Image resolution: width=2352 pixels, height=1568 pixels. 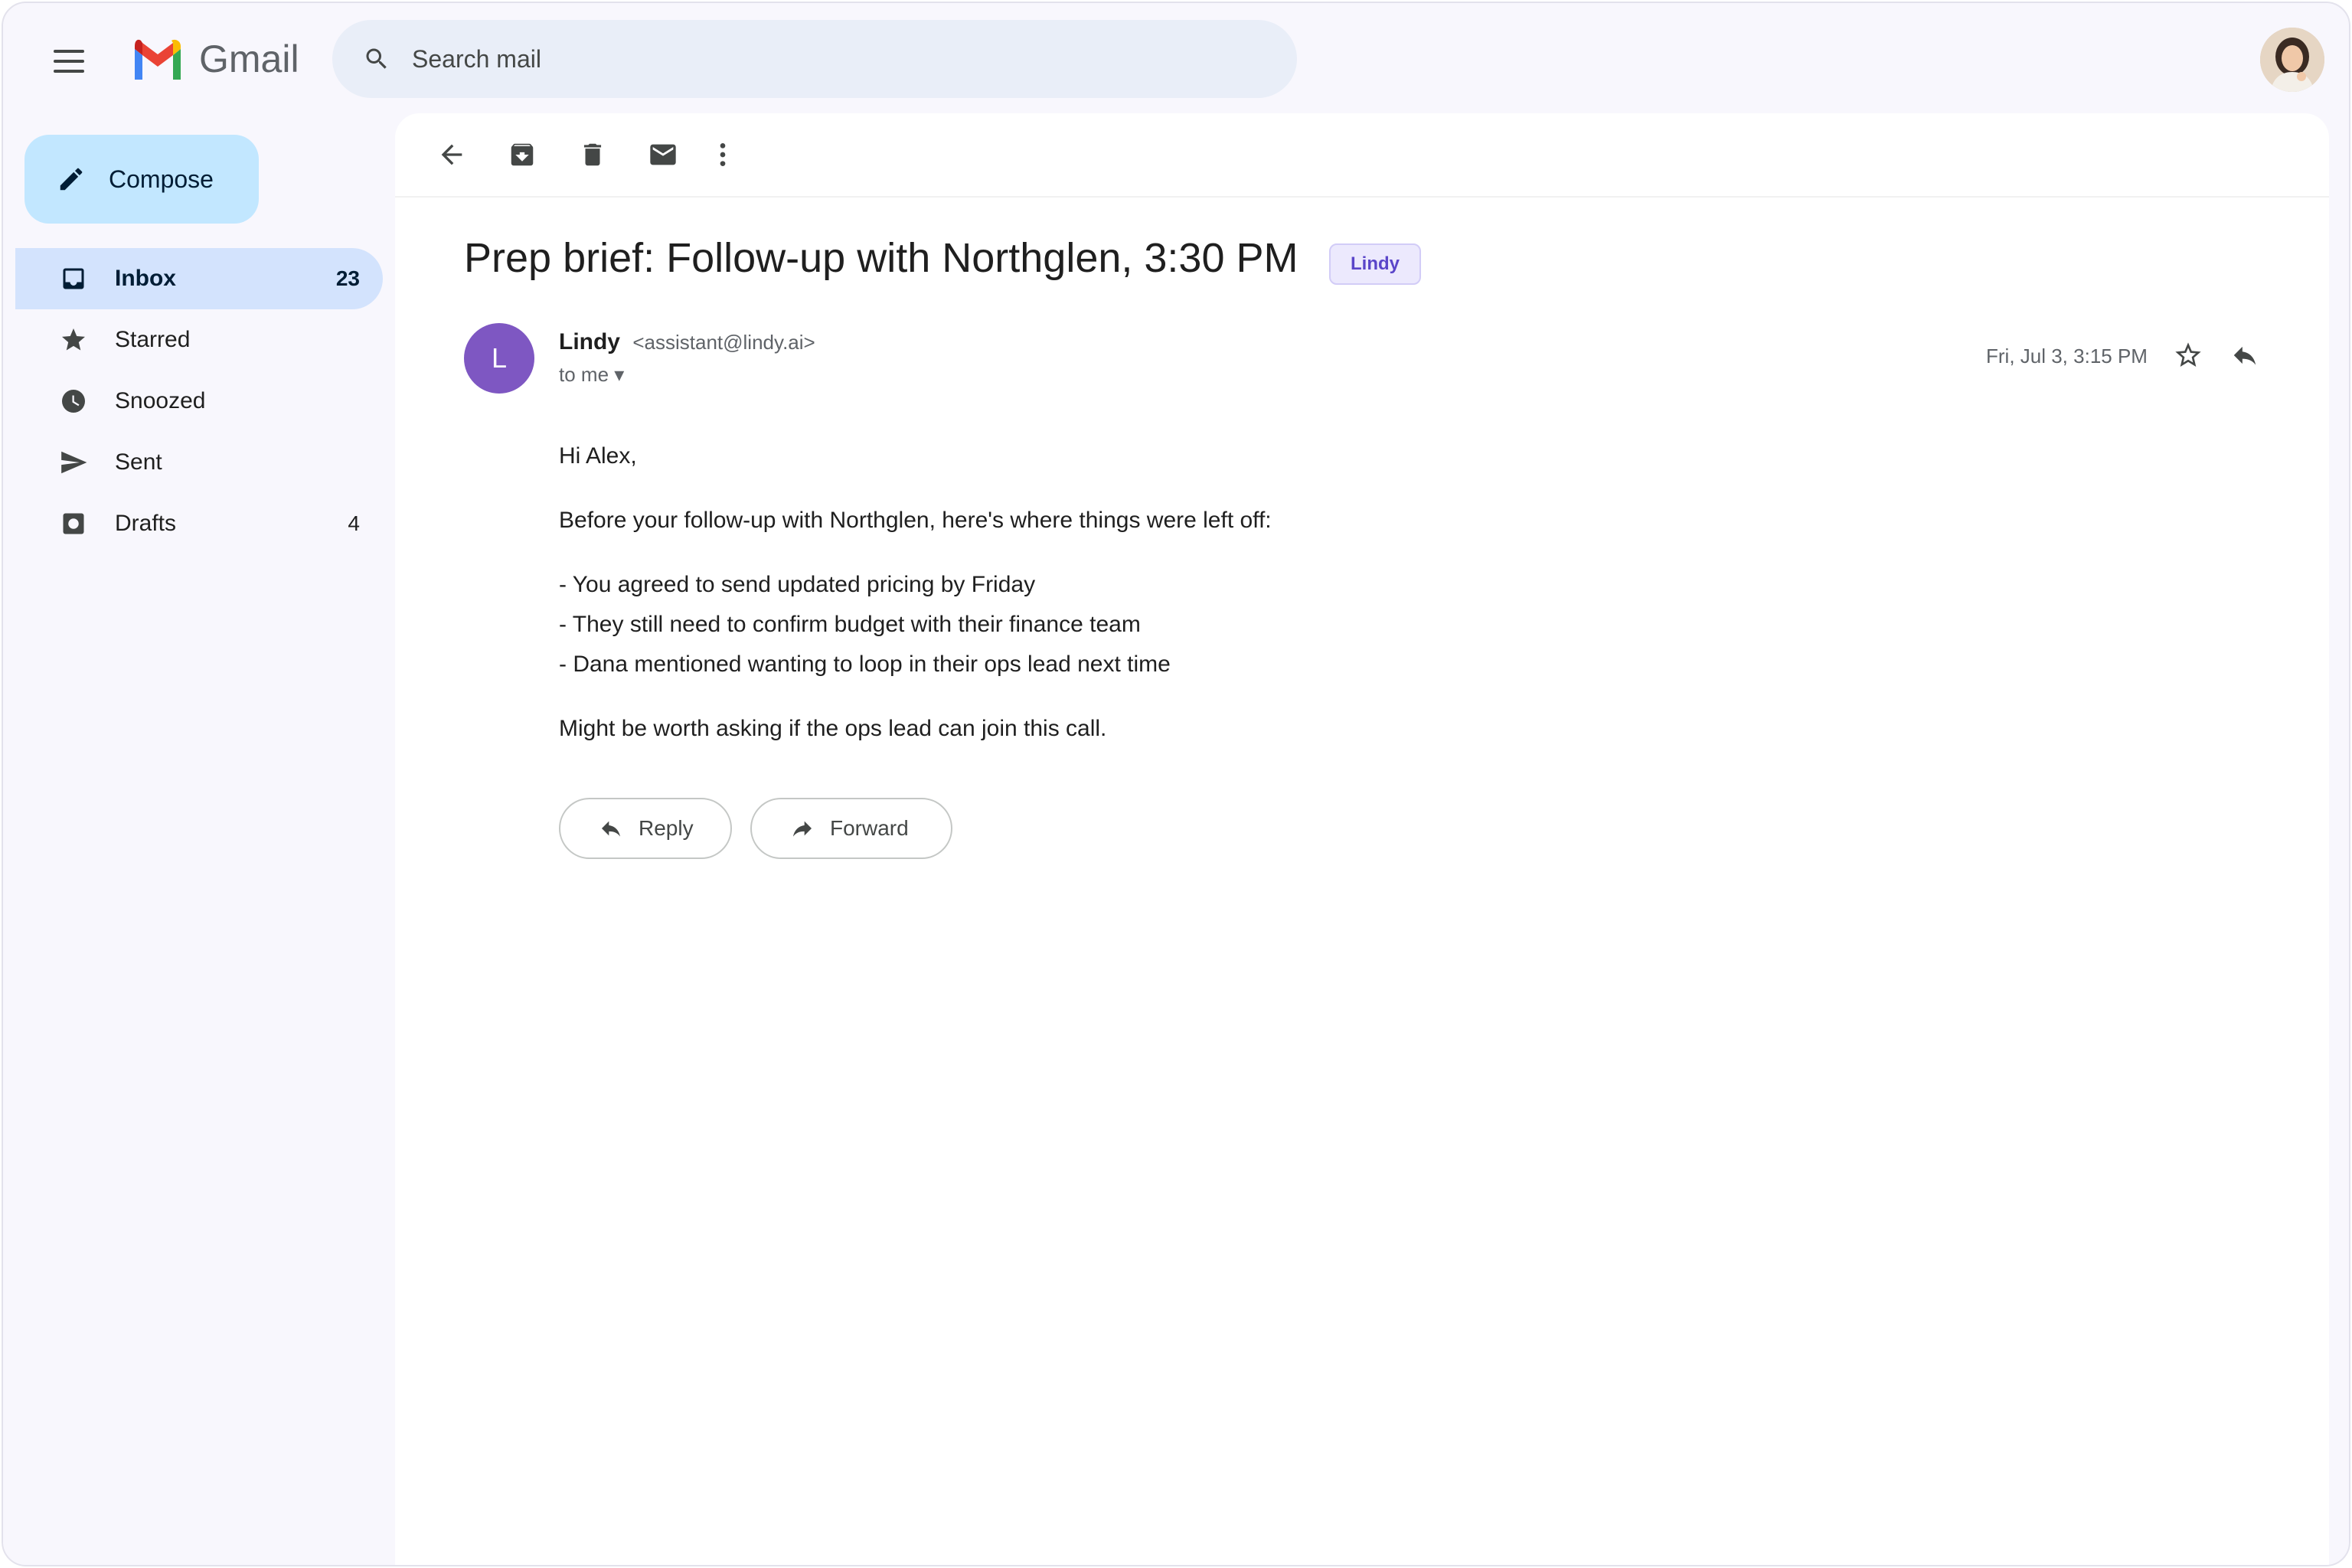 I want to click on mark-unread-button, so click(x=663, y=154).